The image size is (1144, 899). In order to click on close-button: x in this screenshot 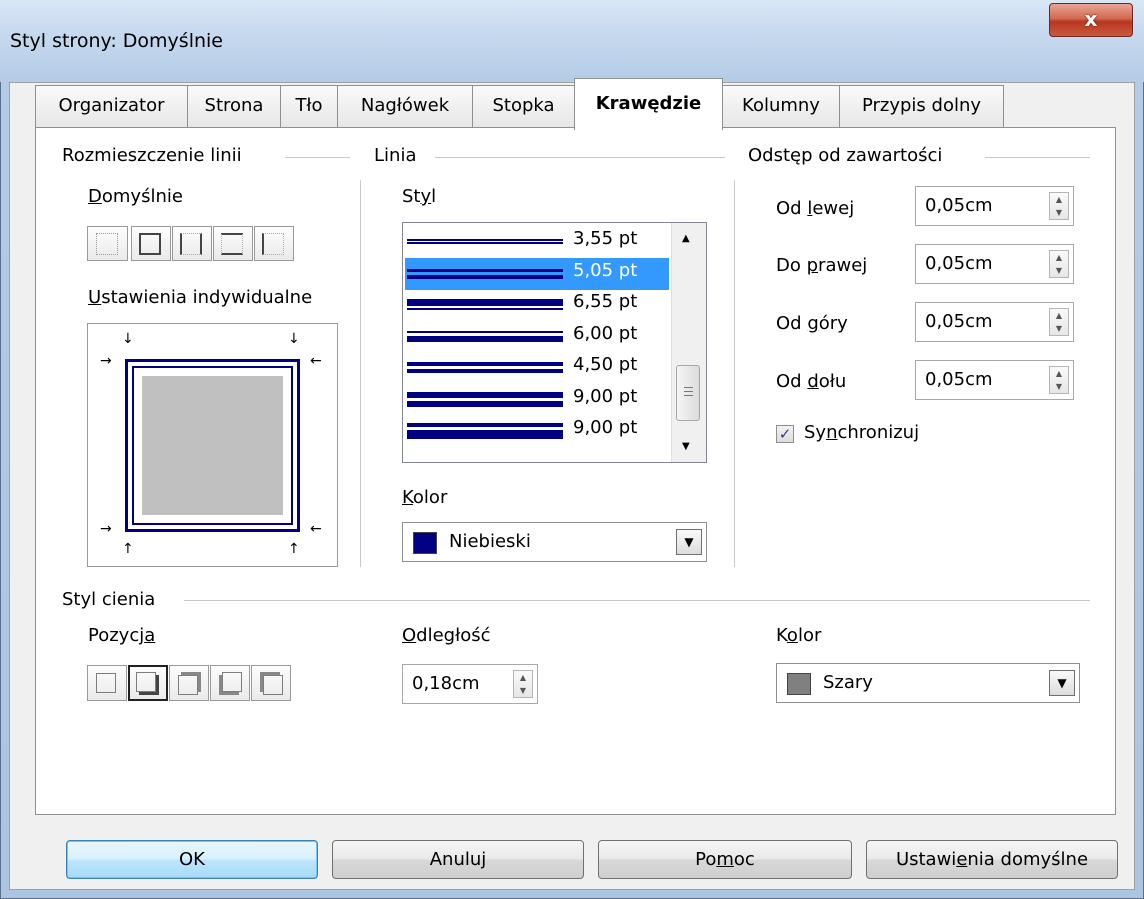, I will do `click(1091, 20)`.